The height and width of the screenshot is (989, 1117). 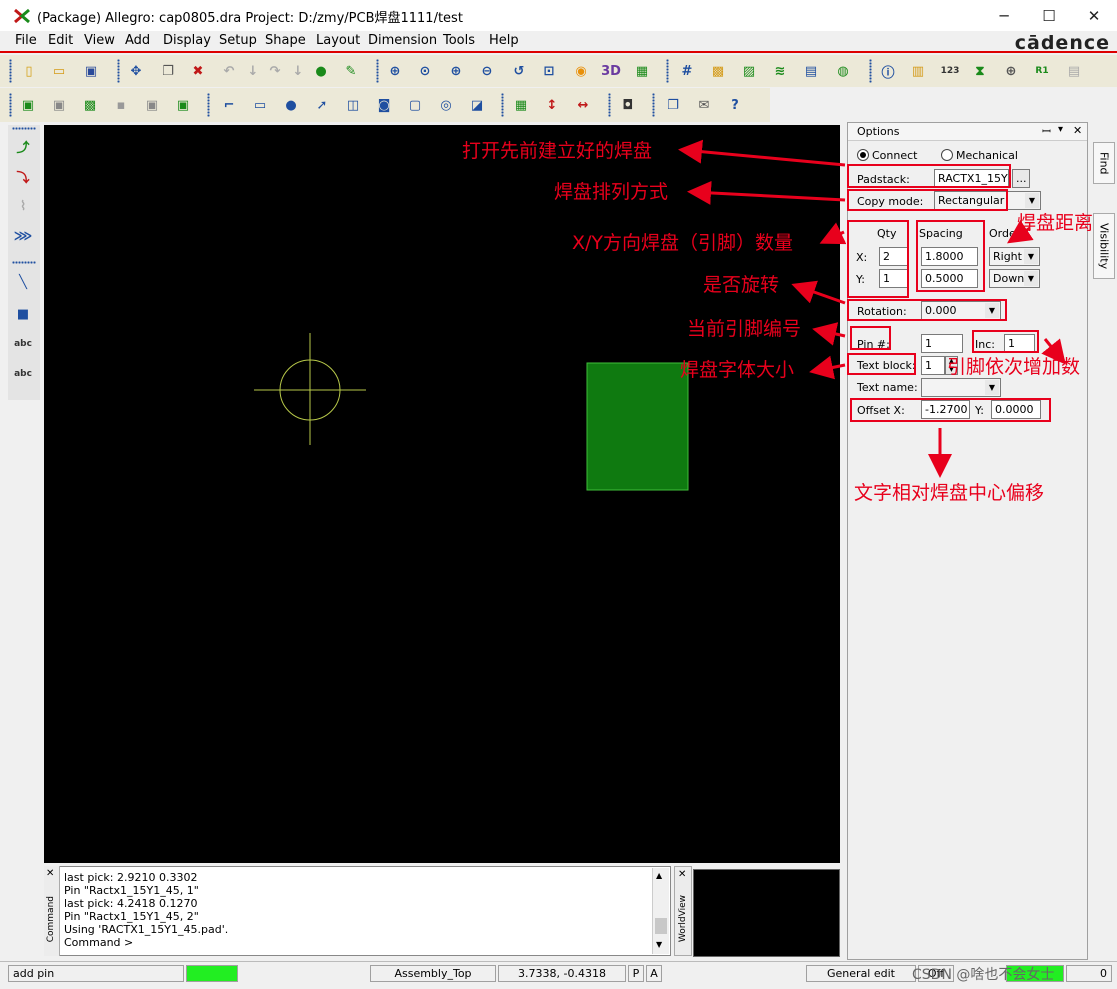 What do you see at coordinates (735, 105) in the screenshot?
I see `help-icon: ?` at bounding box center [735, 105].